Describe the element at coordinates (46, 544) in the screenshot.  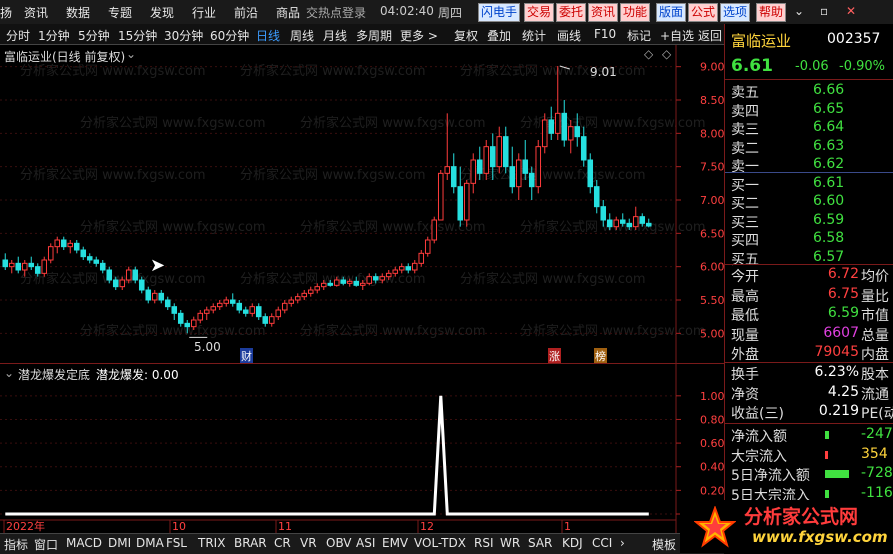
I see `indicator-tab: 窗口` at that location.